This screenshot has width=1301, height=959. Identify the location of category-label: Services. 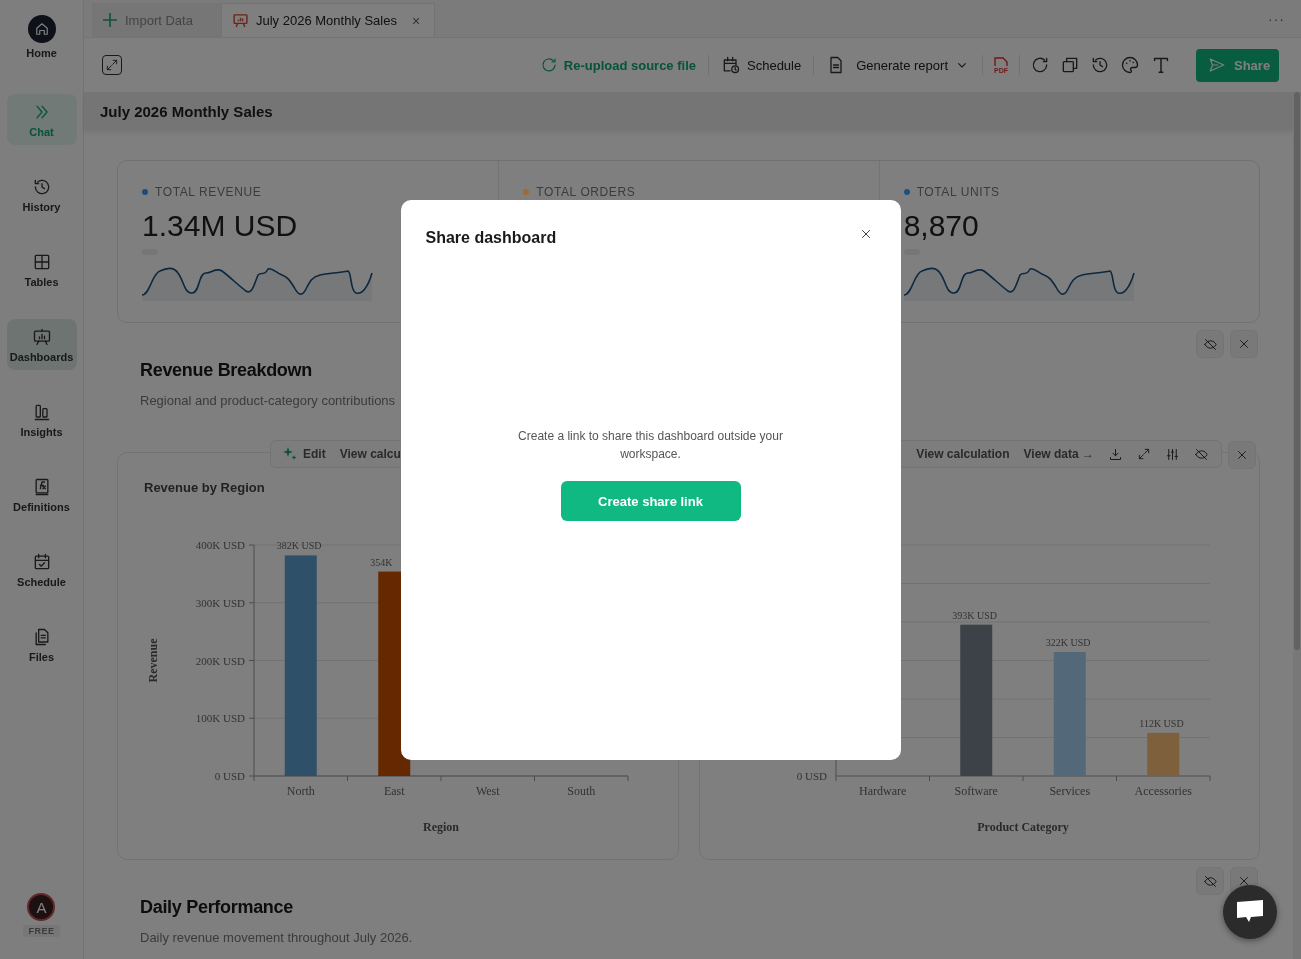
(1069, 791).